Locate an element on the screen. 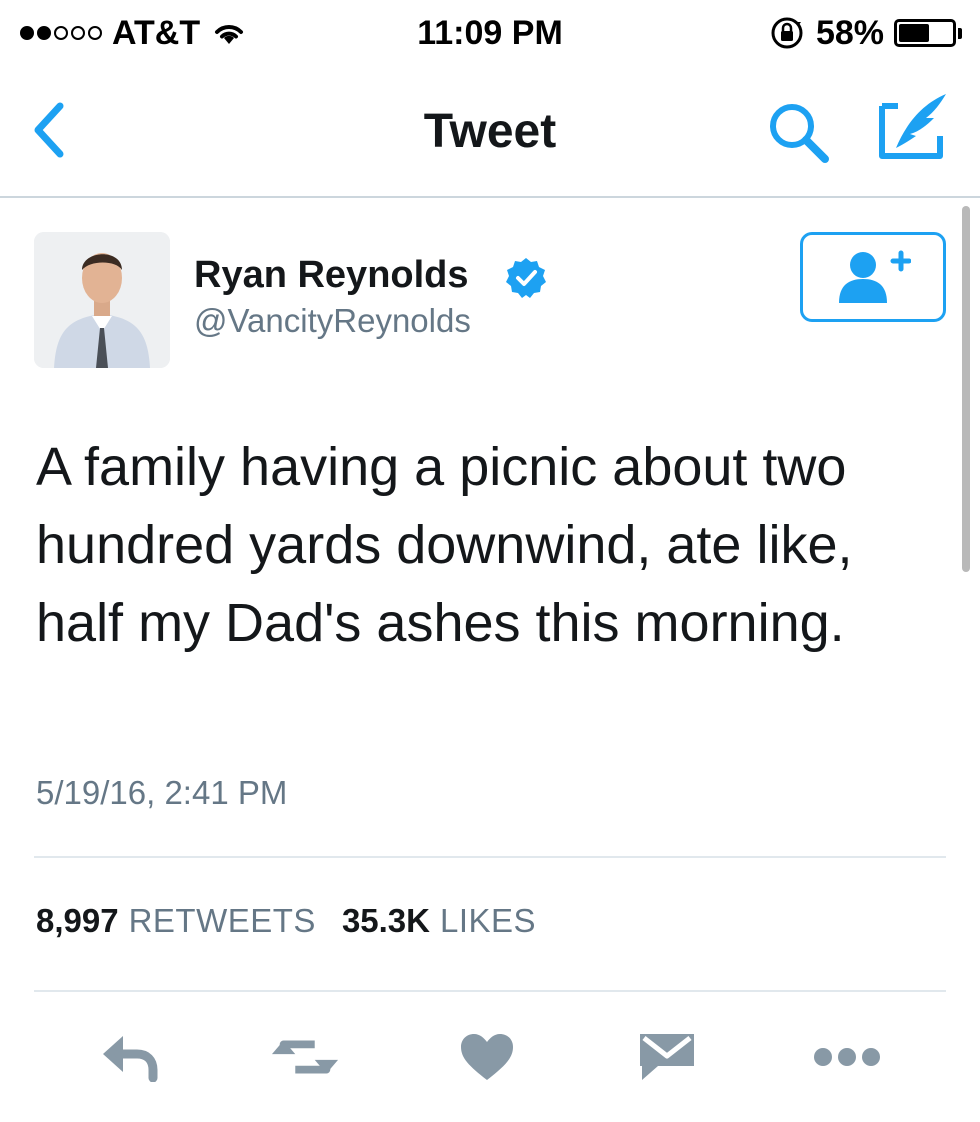  reply-button is located at coordinates (129, 1057).